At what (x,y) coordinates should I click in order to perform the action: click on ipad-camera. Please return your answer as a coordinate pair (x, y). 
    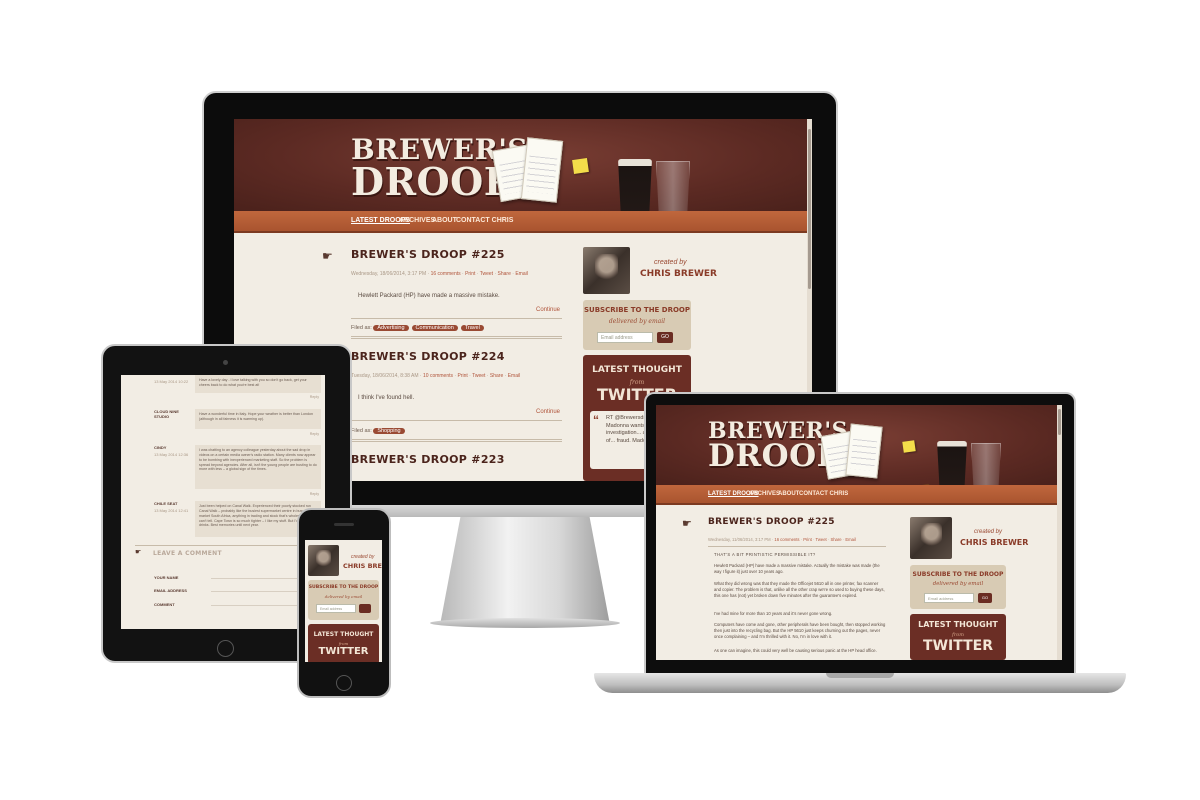
    Looking at the image, I should click on (225, 362).